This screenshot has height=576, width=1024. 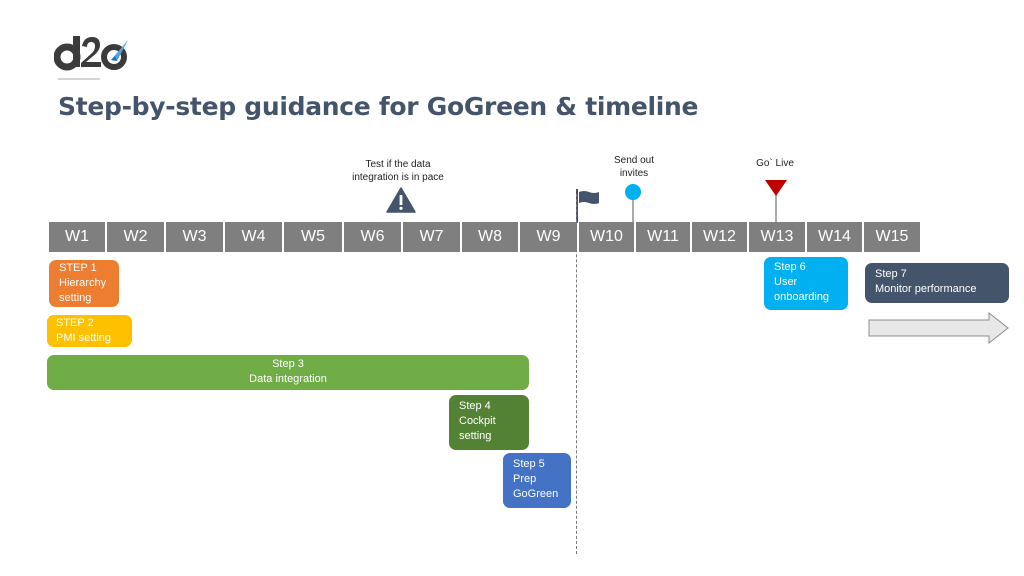 What do you see at coordinates (939, 329) in the screenshot?
I see `right-arrow-icon` at bounding box center [939, 329].